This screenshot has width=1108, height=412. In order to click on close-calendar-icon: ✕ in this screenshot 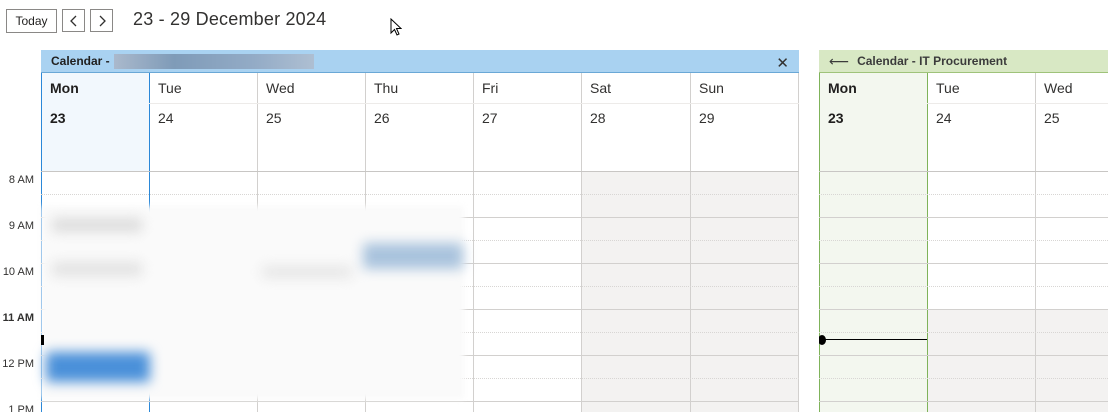, I will do `click(782, 63)`.